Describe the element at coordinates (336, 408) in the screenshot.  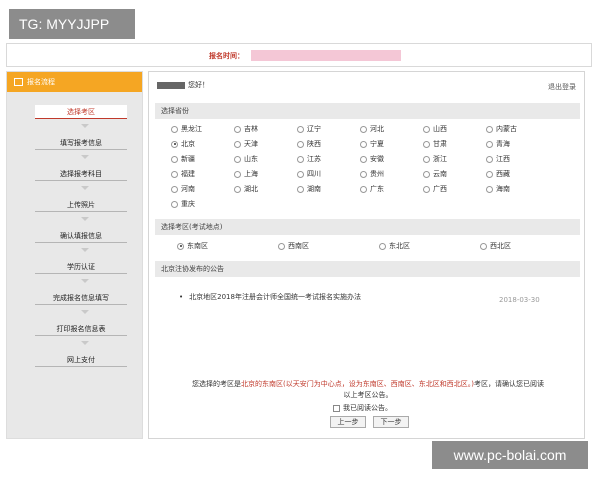
I see `agree-checkbox` at that location.